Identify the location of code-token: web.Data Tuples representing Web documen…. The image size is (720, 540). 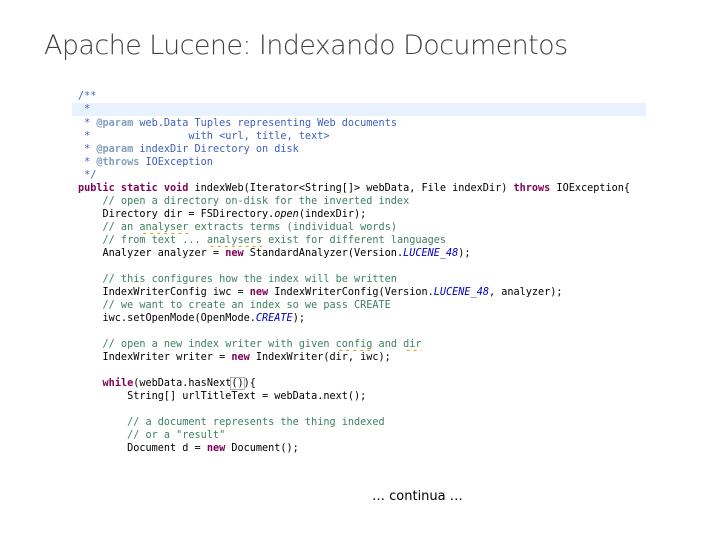
(265, 123).